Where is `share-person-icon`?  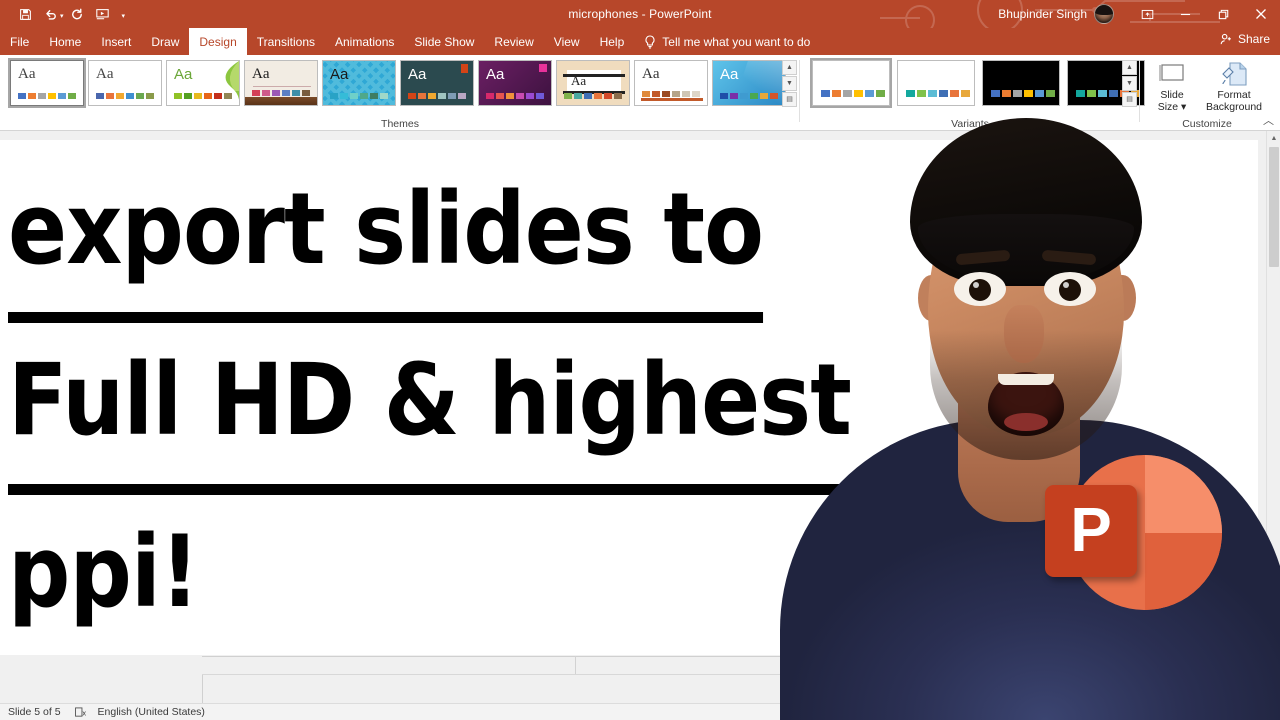
share-person-icon is located at coordinates (1226, 39).